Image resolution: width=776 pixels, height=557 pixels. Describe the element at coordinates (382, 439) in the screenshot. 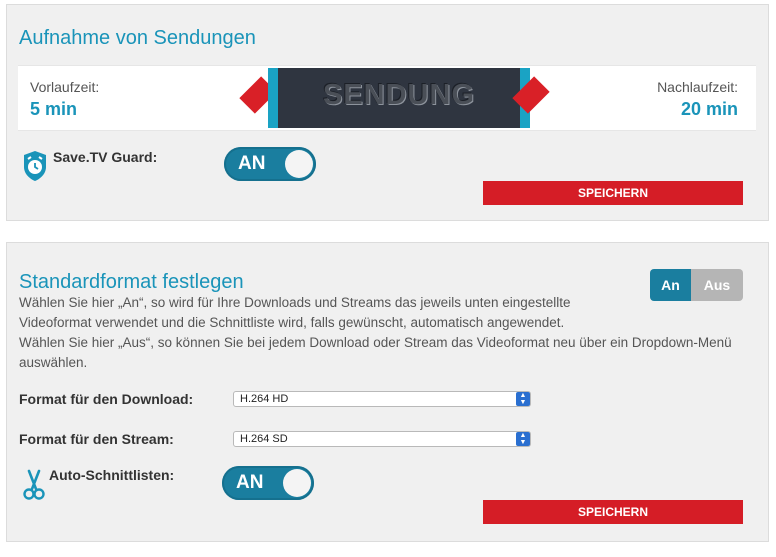

I see `stream-format-select: H.264 SD ▲ ▼` at that location.